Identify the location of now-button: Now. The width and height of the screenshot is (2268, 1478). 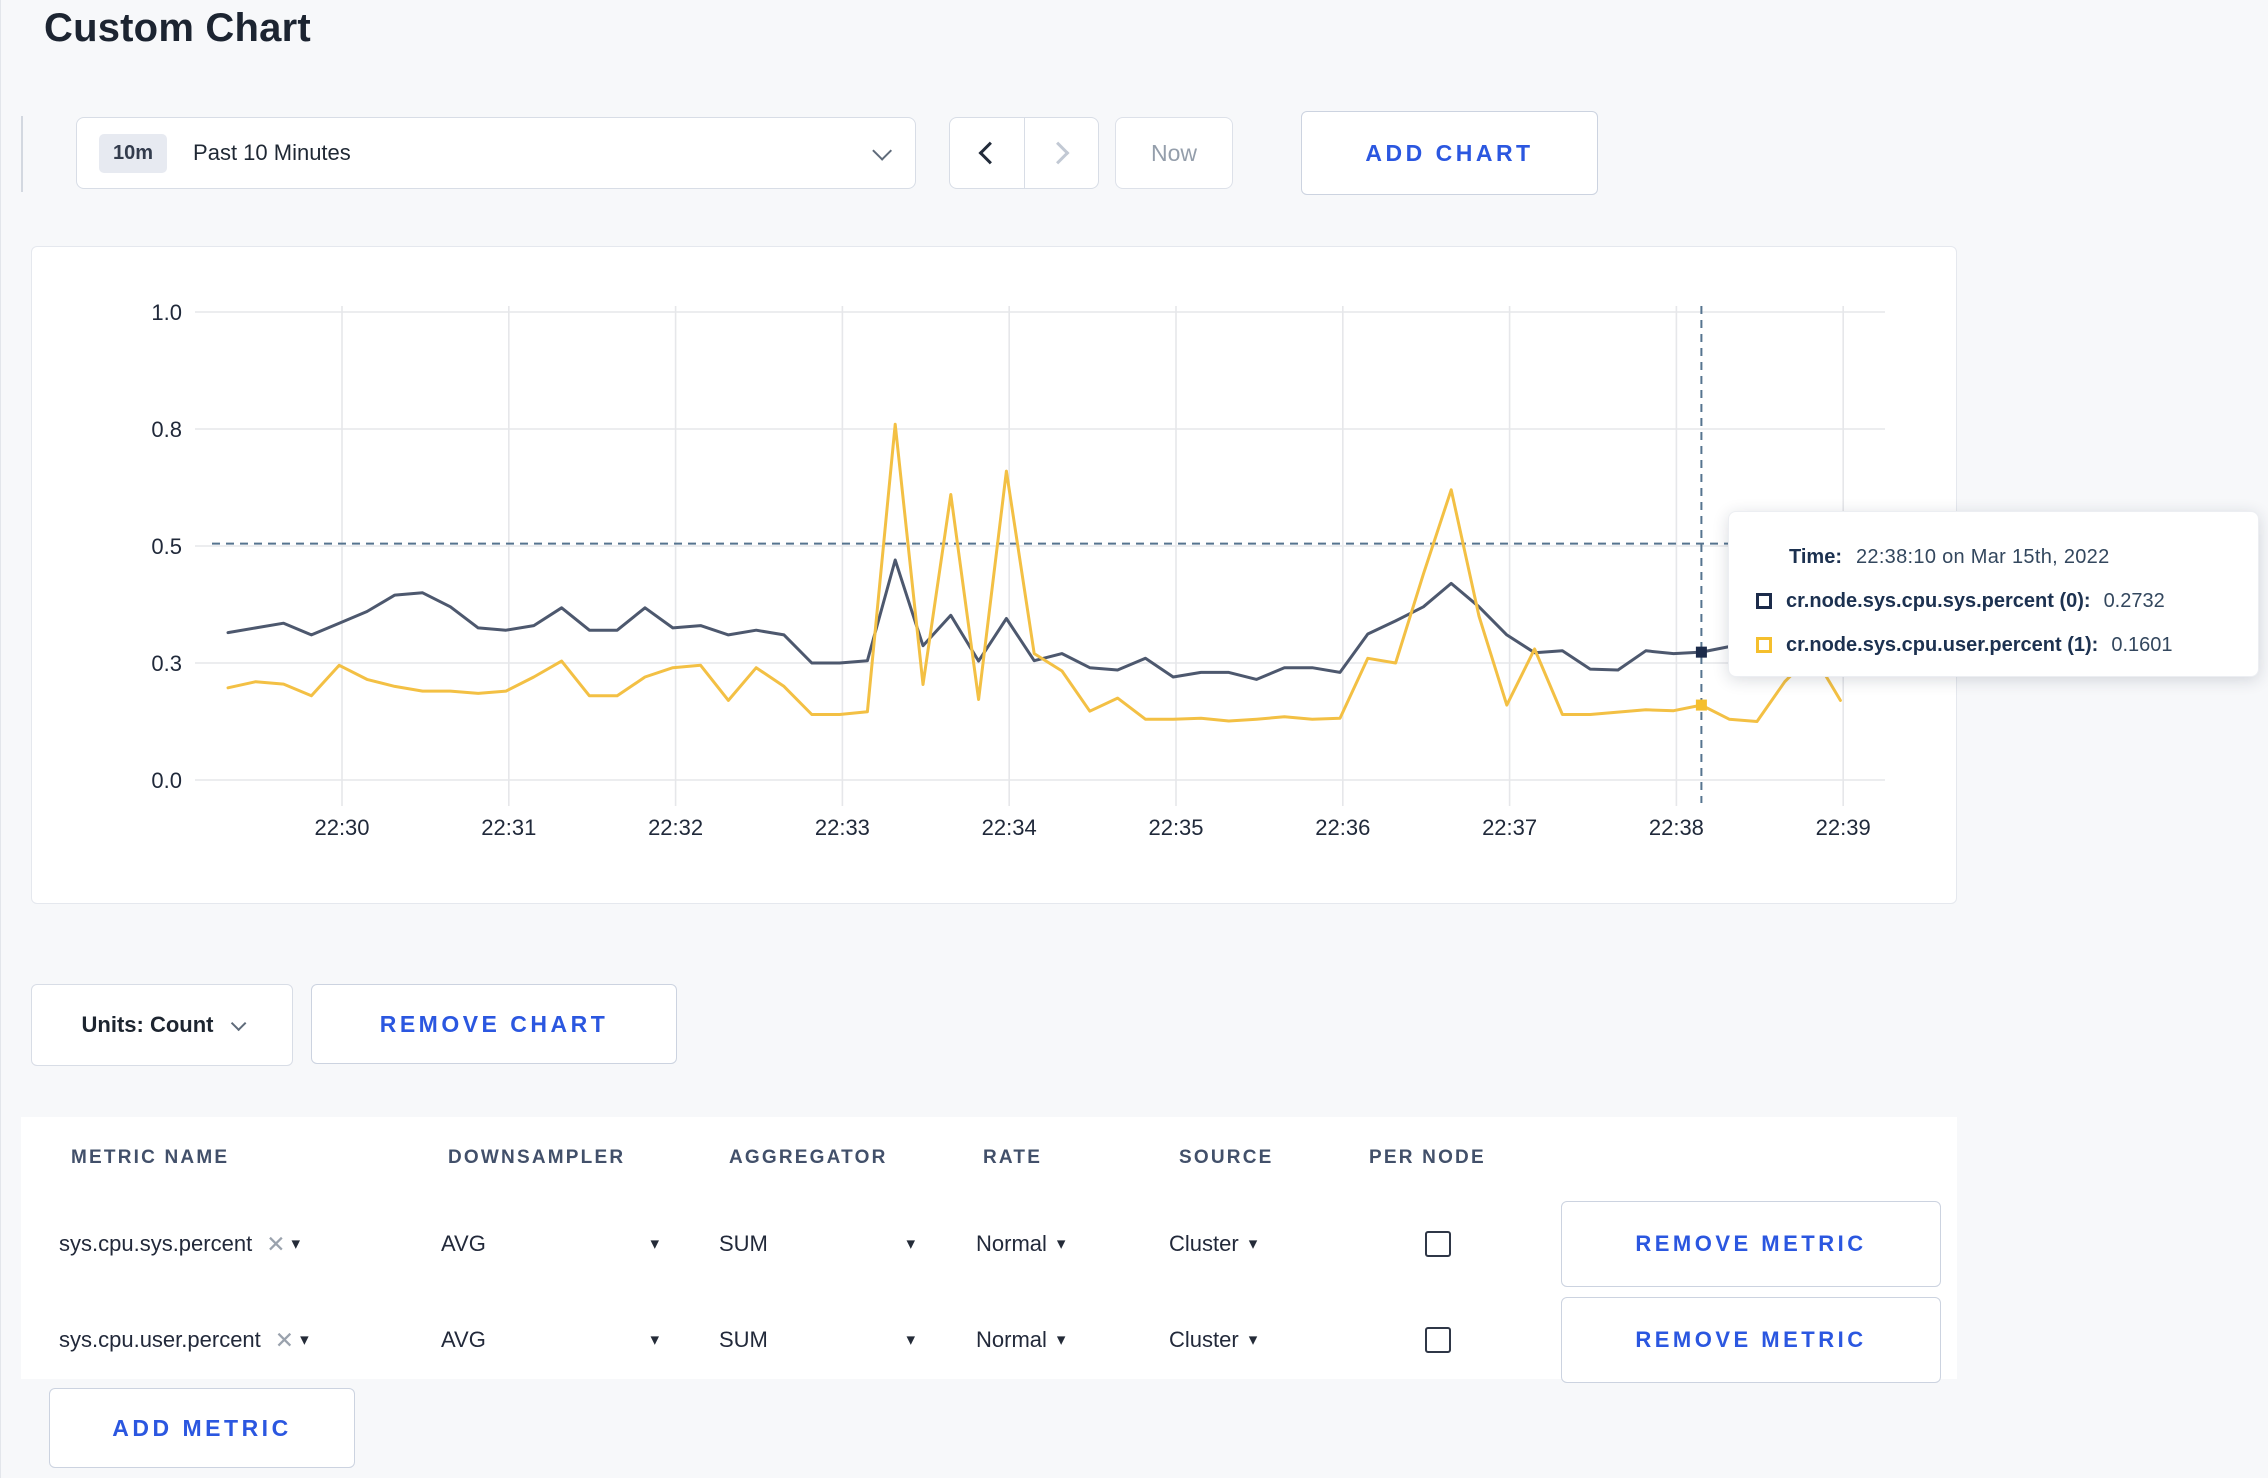
(1174, 153).